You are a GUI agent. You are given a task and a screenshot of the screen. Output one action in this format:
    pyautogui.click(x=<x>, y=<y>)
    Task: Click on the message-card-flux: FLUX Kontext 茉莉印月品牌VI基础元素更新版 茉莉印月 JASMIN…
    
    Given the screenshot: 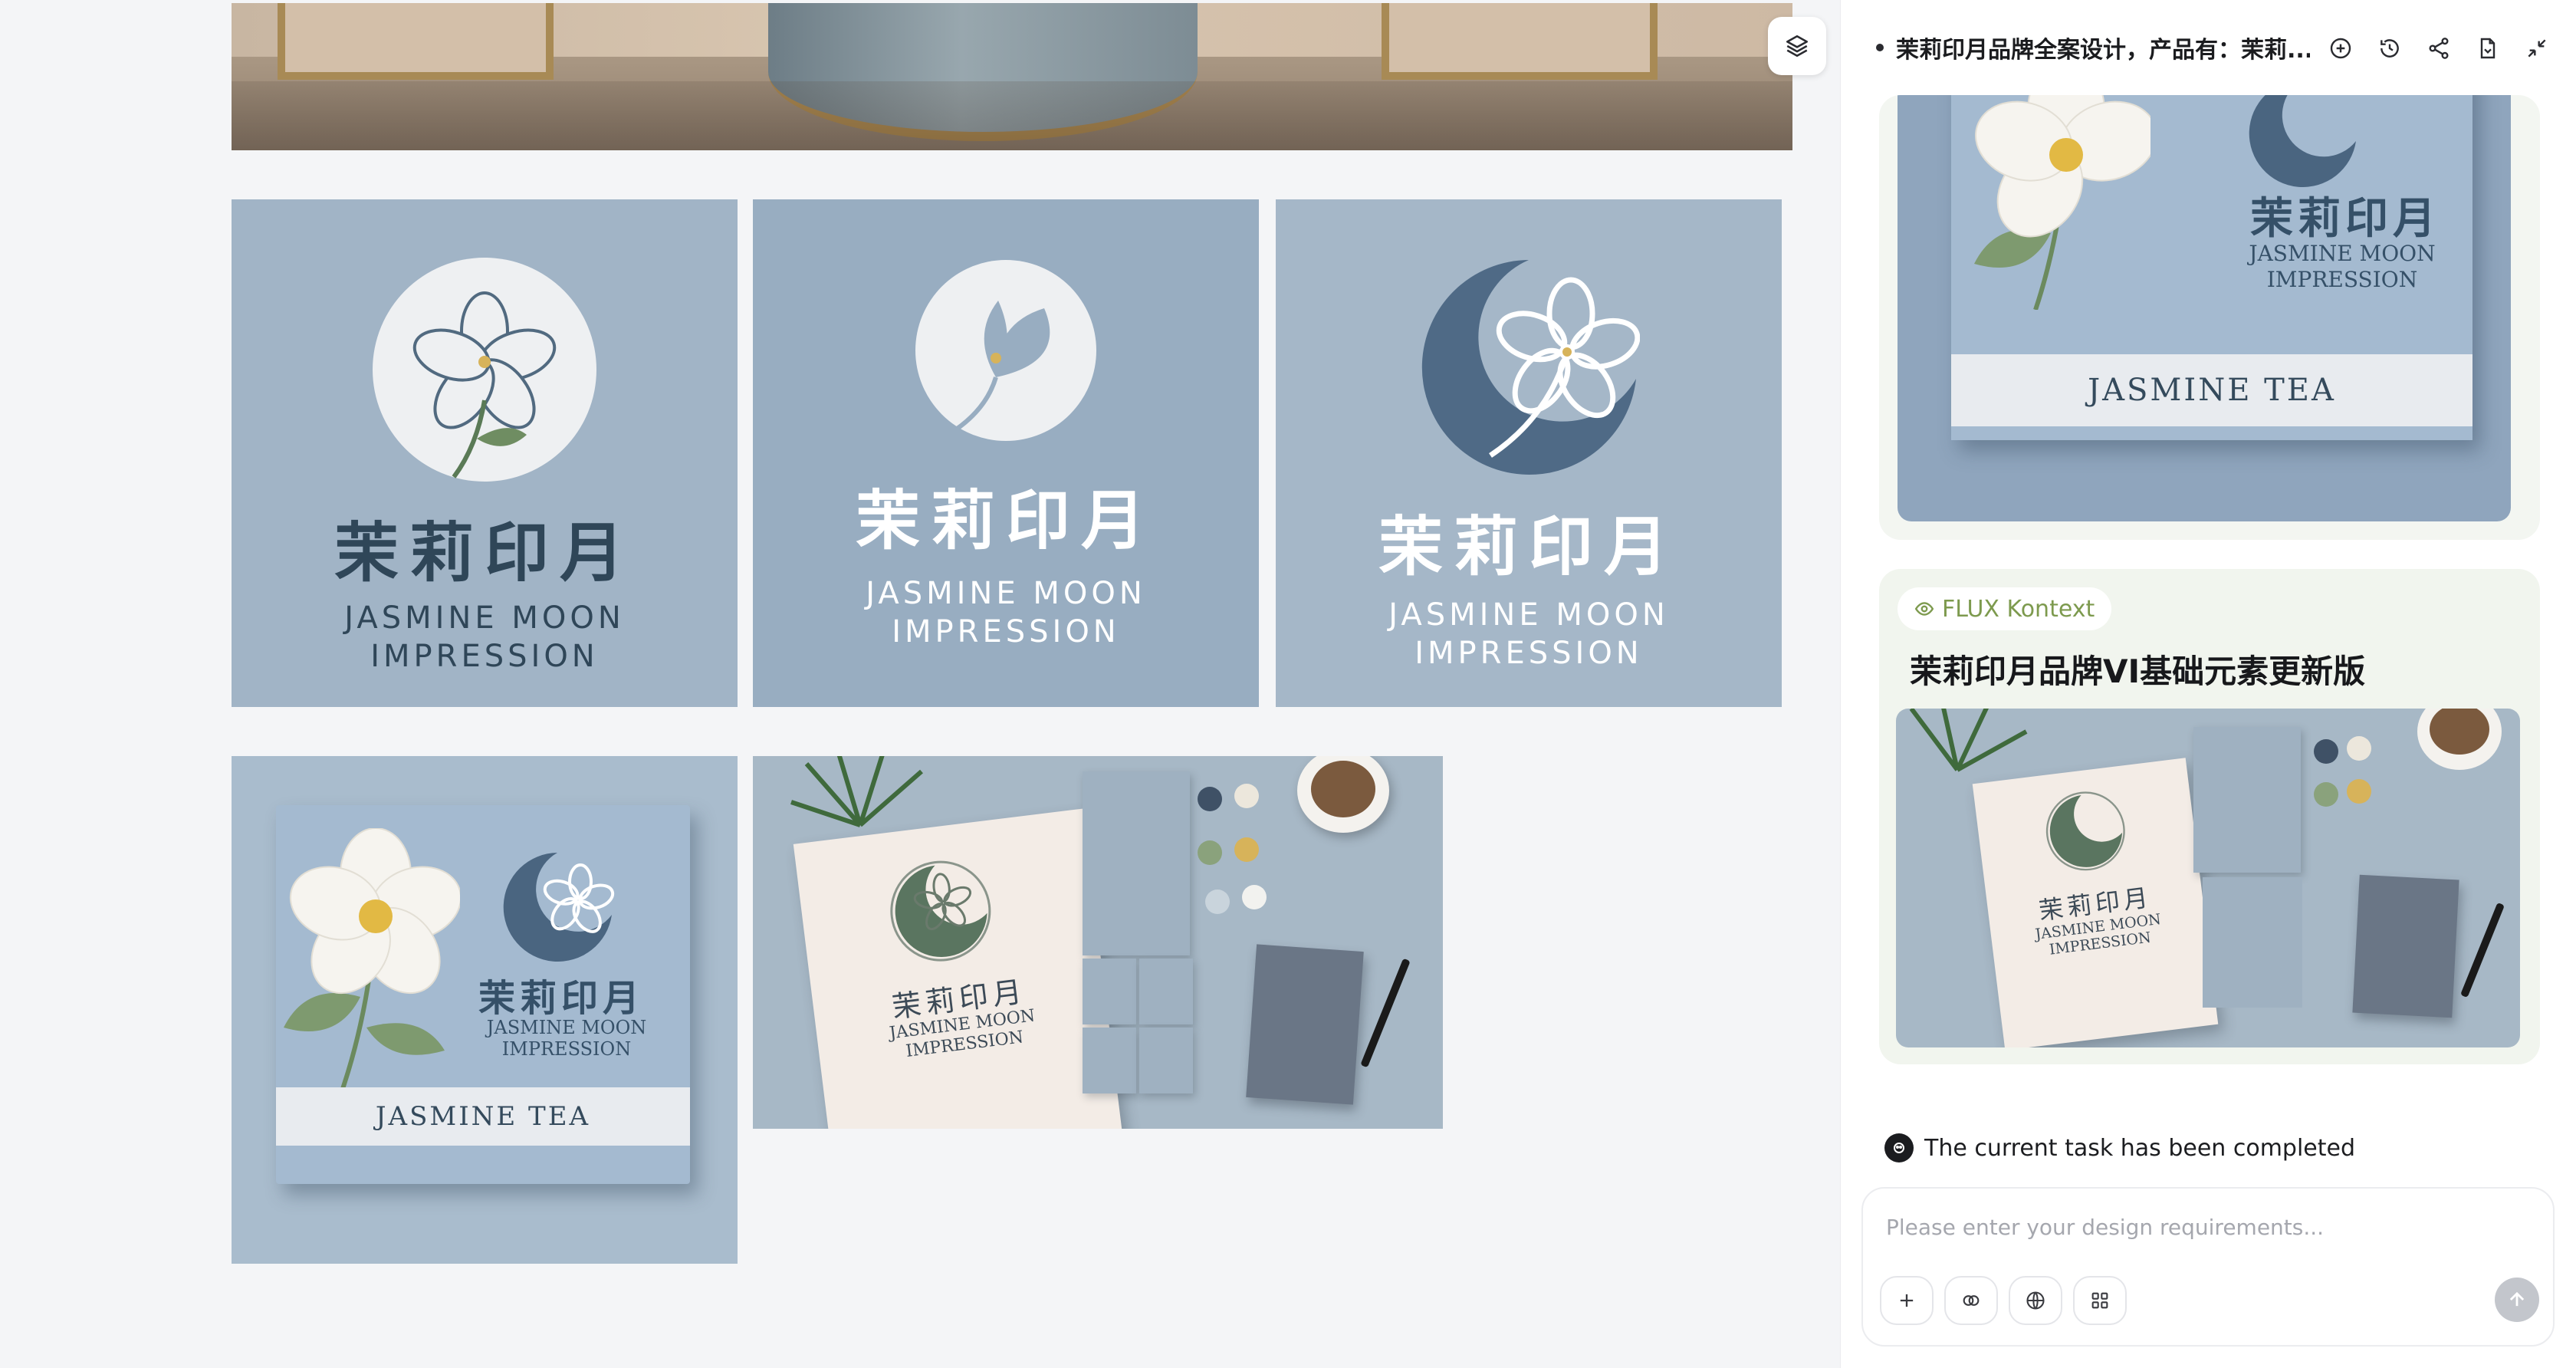 What is the action you would take?
    pyautogui.click(x=2209, y=816)
    